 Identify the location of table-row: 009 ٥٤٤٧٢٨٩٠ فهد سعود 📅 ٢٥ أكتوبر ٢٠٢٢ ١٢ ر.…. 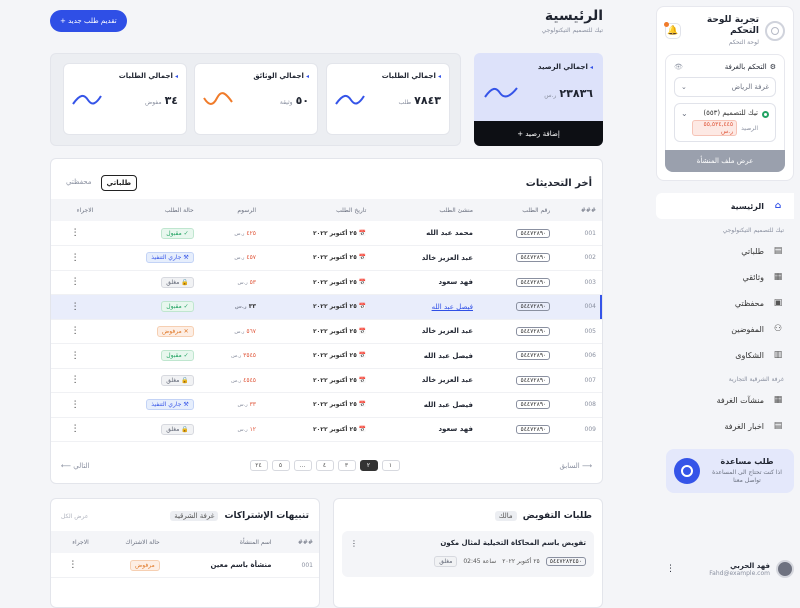
(326, 429).